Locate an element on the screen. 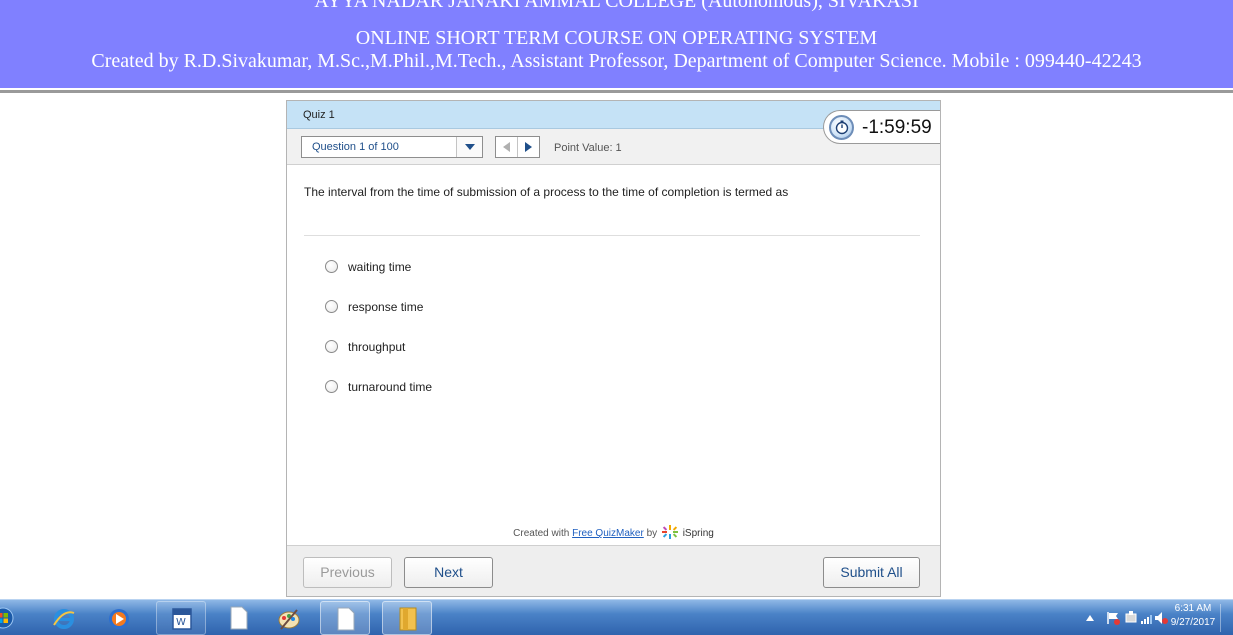 The width and height of the screenshot is (1233, 635). previous-button: Previous is located at coordinates (347, 572).